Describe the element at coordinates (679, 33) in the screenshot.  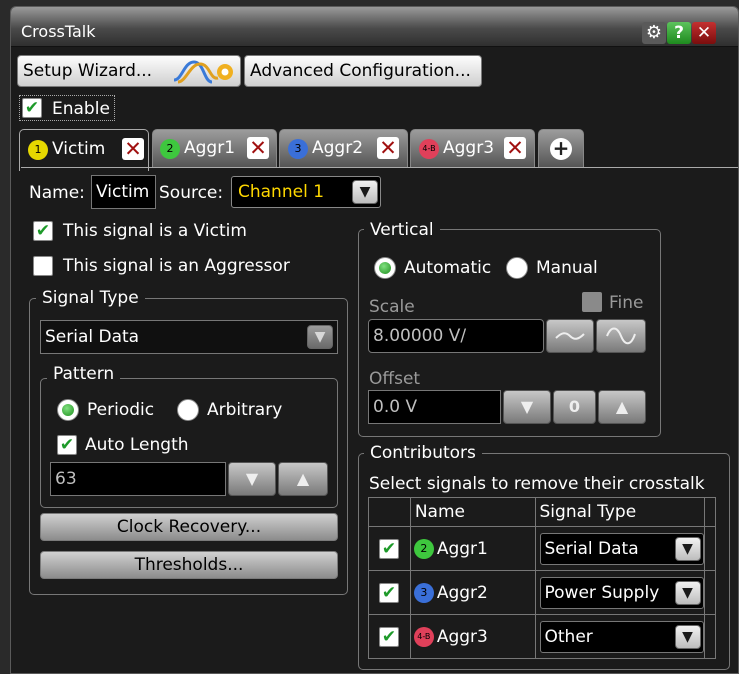
I see `help-button: ?` at that location.